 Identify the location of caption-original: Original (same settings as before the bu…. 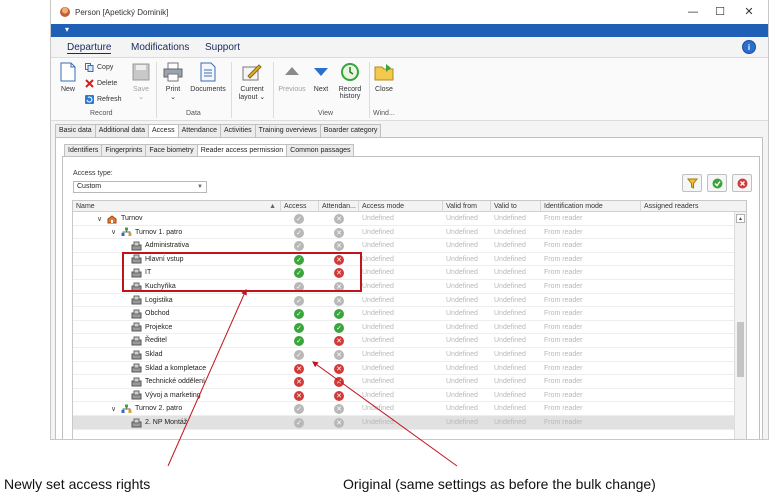
(499, 484).